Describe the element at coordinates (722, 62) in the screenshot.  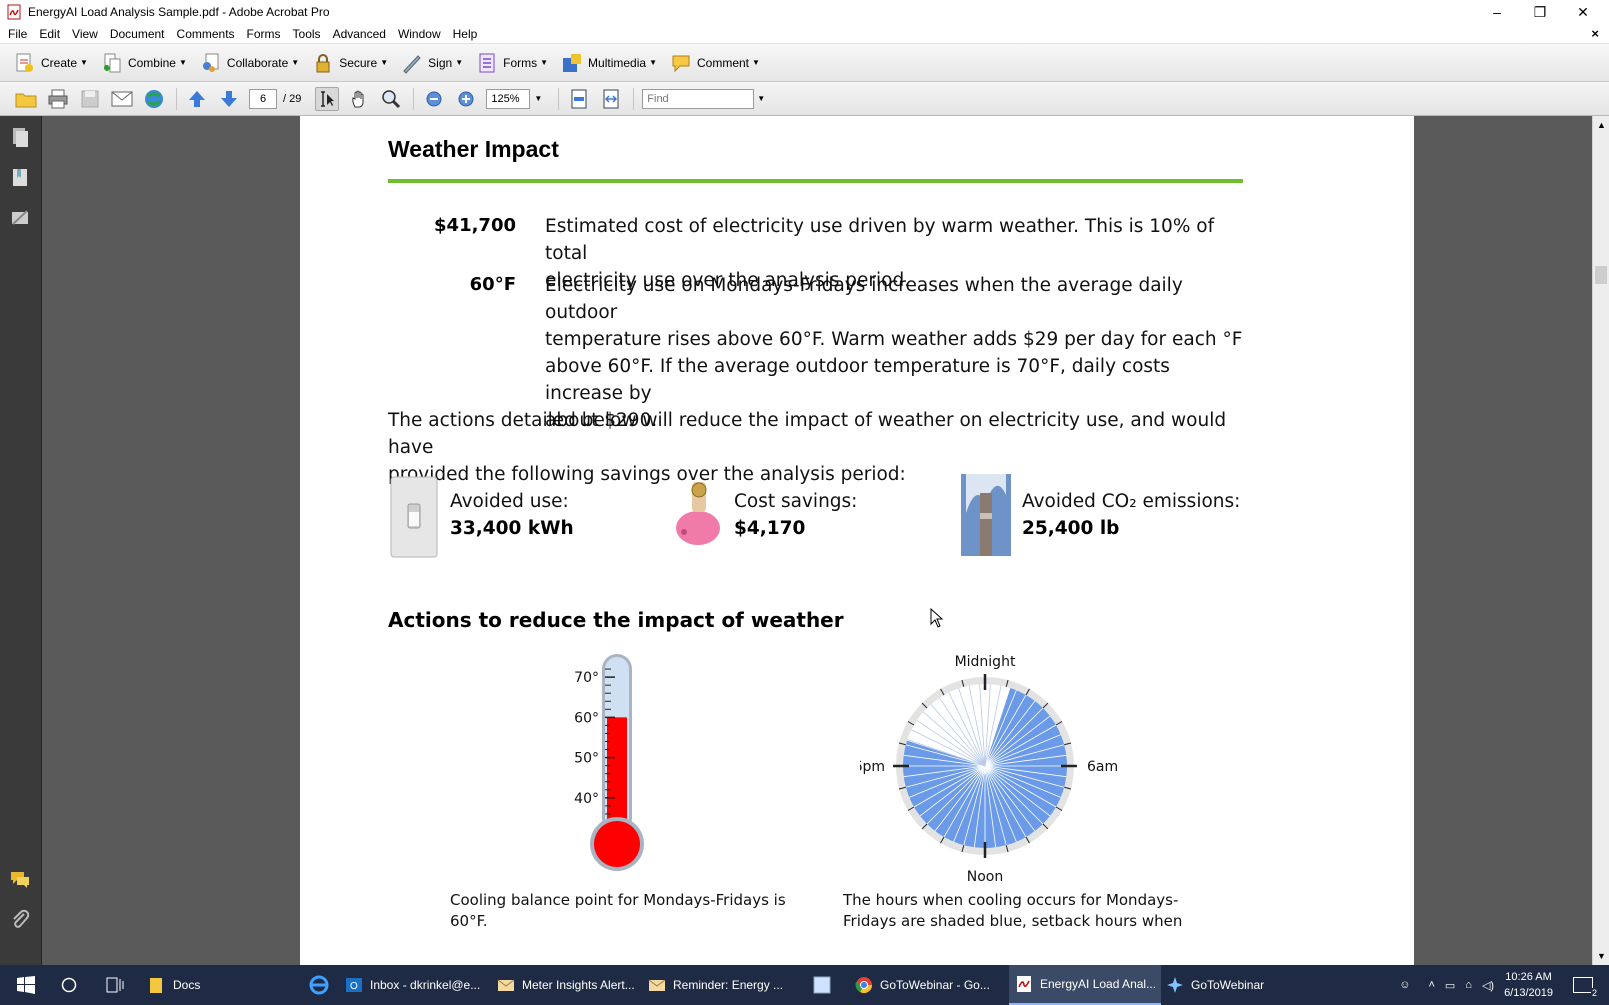
I see `comment-label: Comment` at that location.